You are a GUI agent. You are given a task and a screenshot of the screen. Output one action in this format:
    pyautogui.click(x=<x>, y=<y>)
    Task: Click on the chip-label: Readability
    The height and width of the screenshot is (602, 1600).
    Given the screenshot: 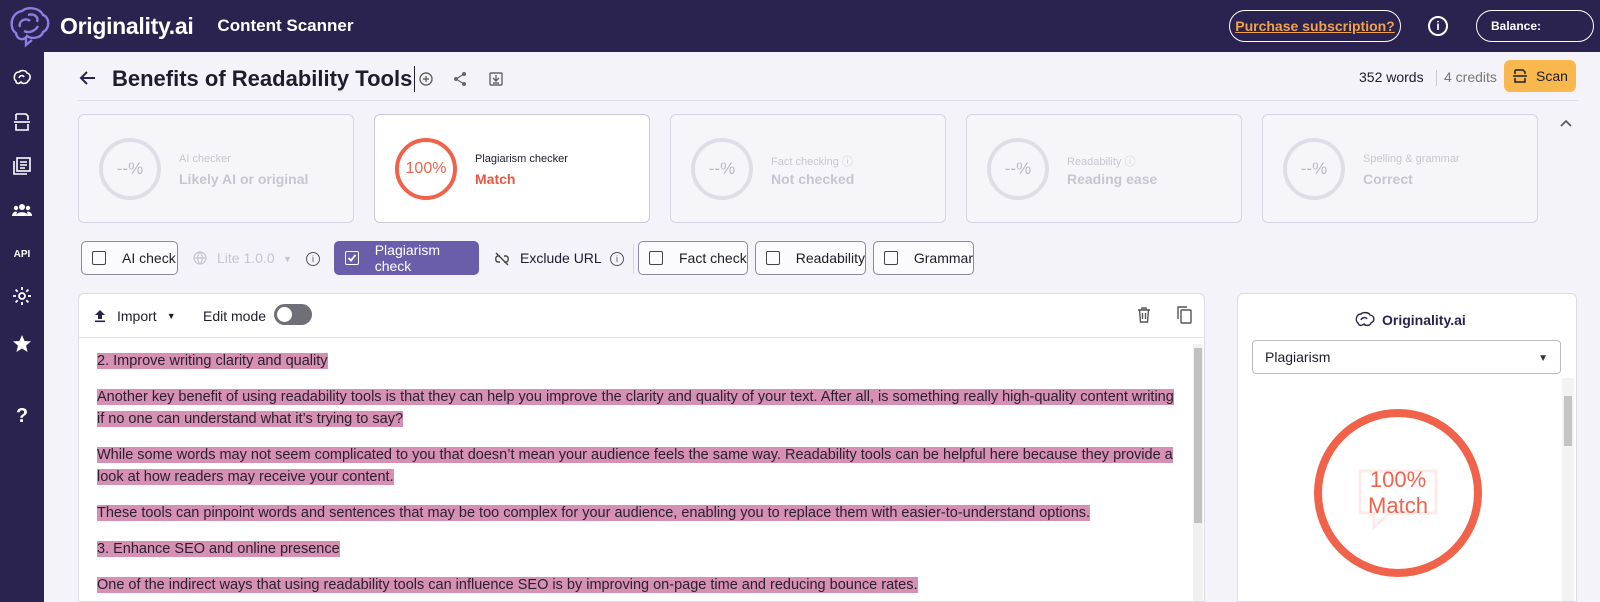 What is the action you would take?
    pyautogui.click(x=830, y=258)
    